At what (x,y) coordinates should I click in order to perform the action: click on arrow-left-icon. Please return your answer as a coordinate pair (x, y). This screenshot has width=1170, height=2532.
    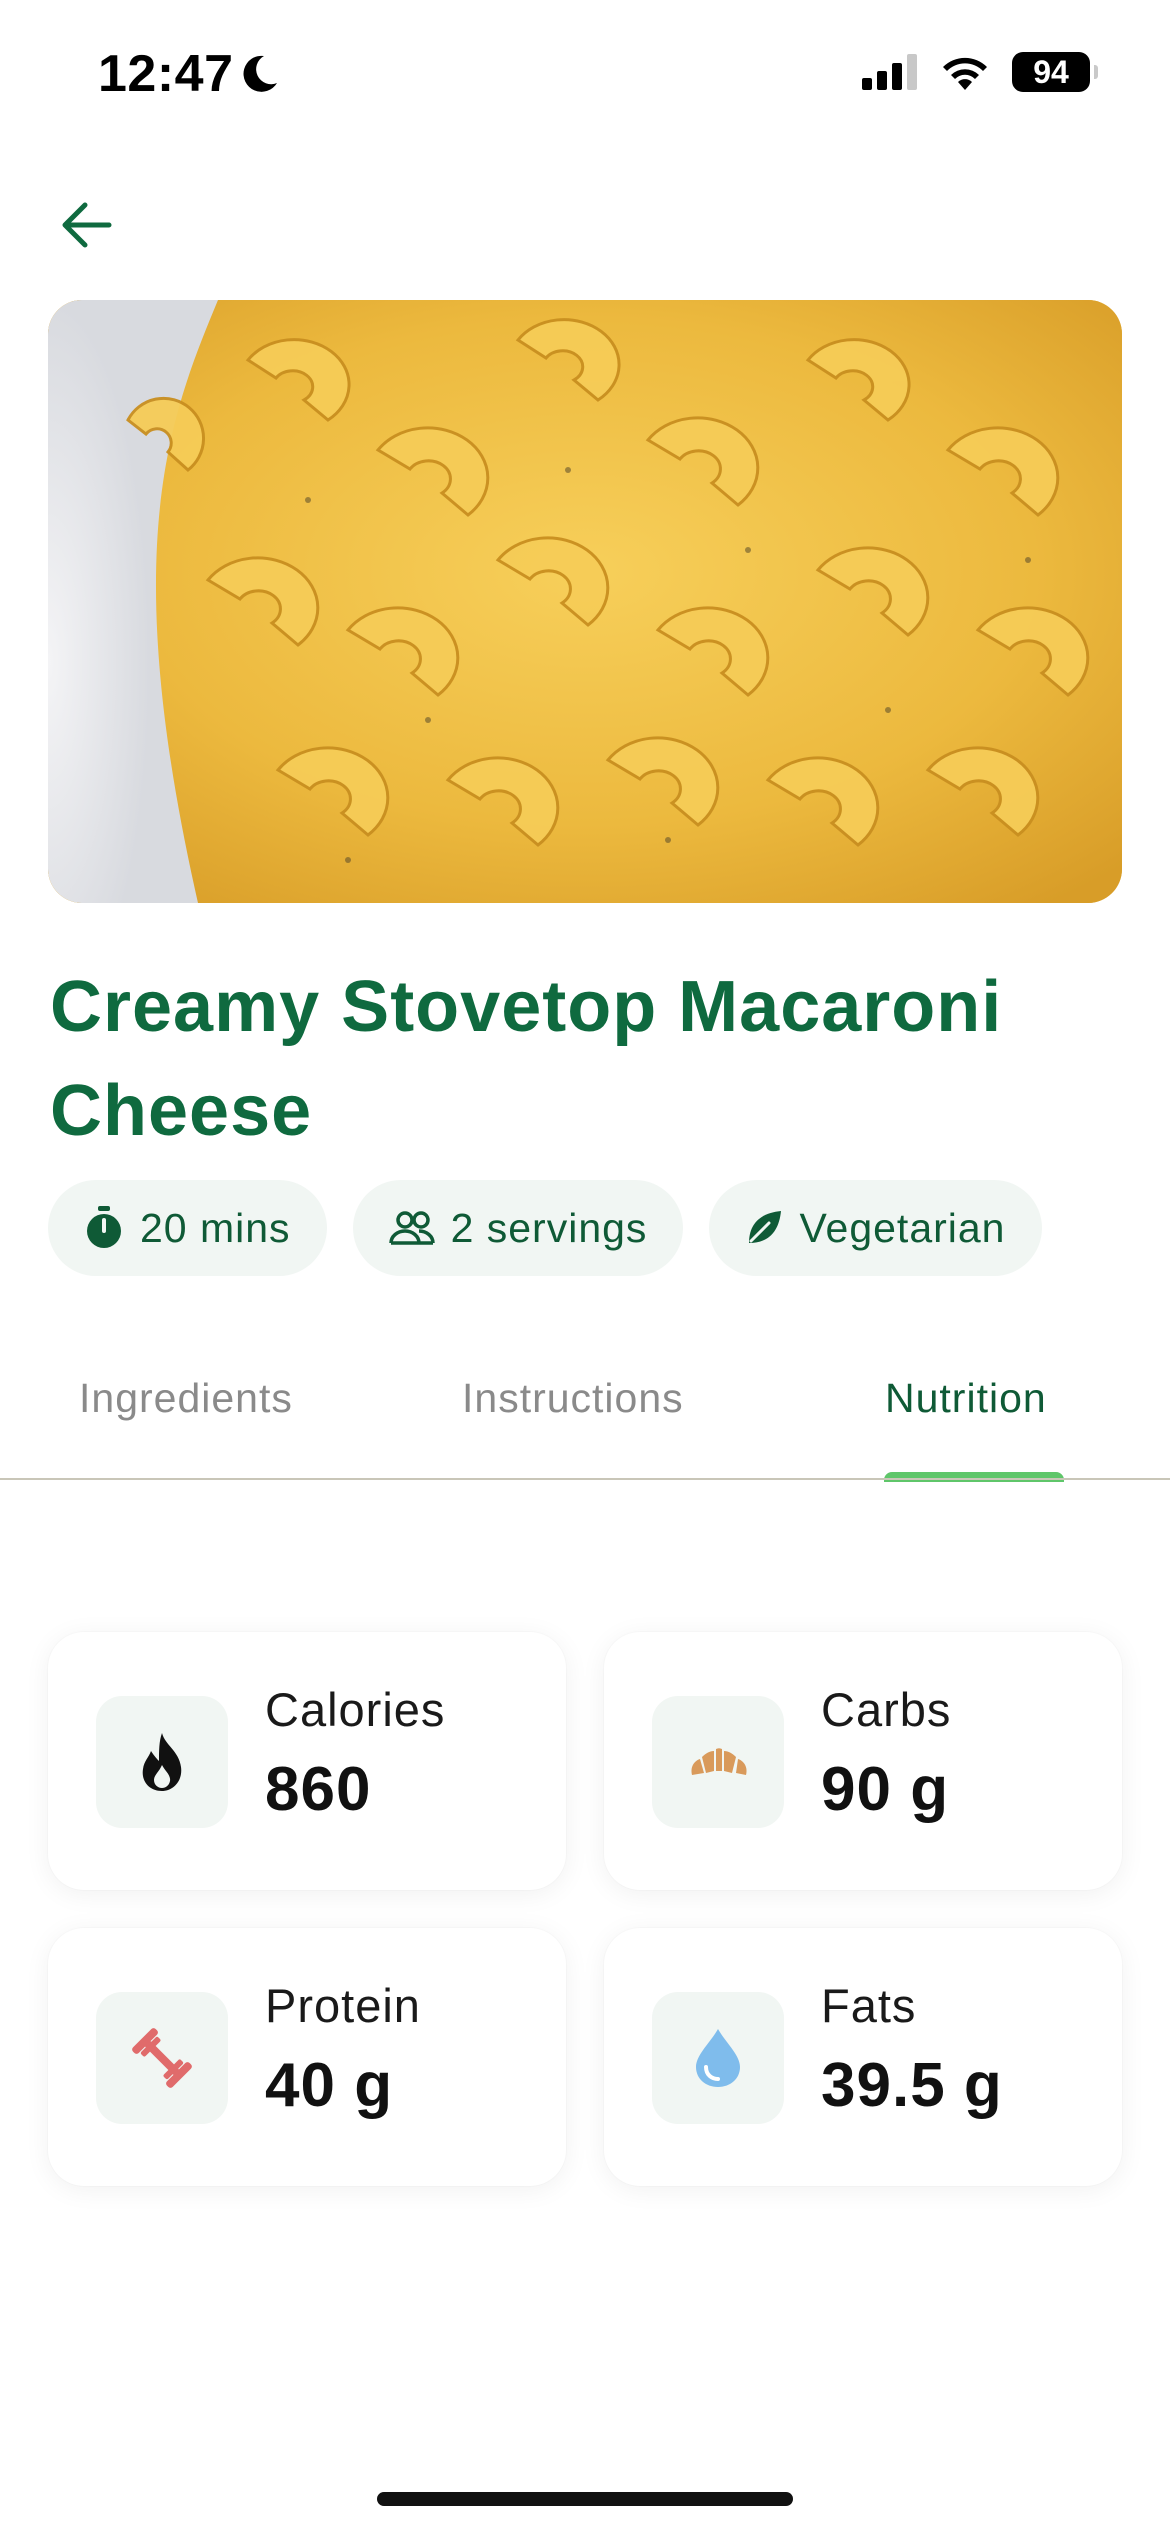
    Looking at the image, I should click on (87, 225).